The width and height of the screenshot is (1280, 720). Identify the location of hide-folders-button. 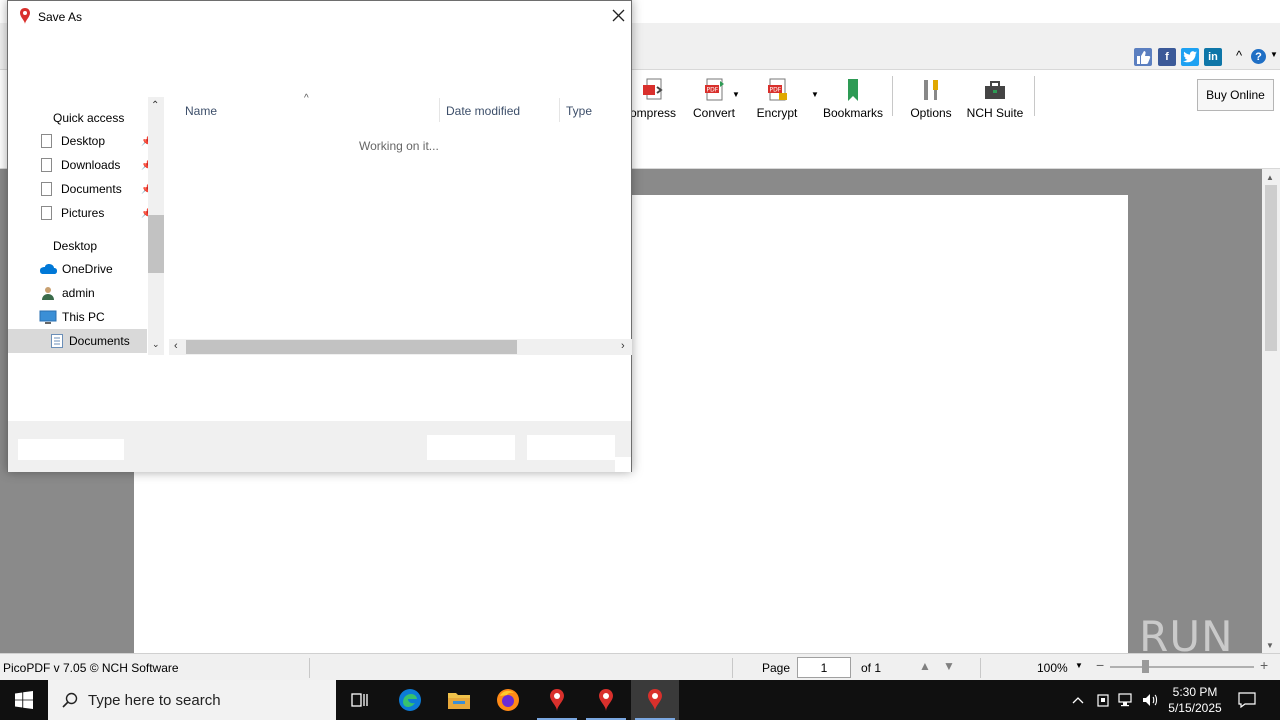
(71, 449).